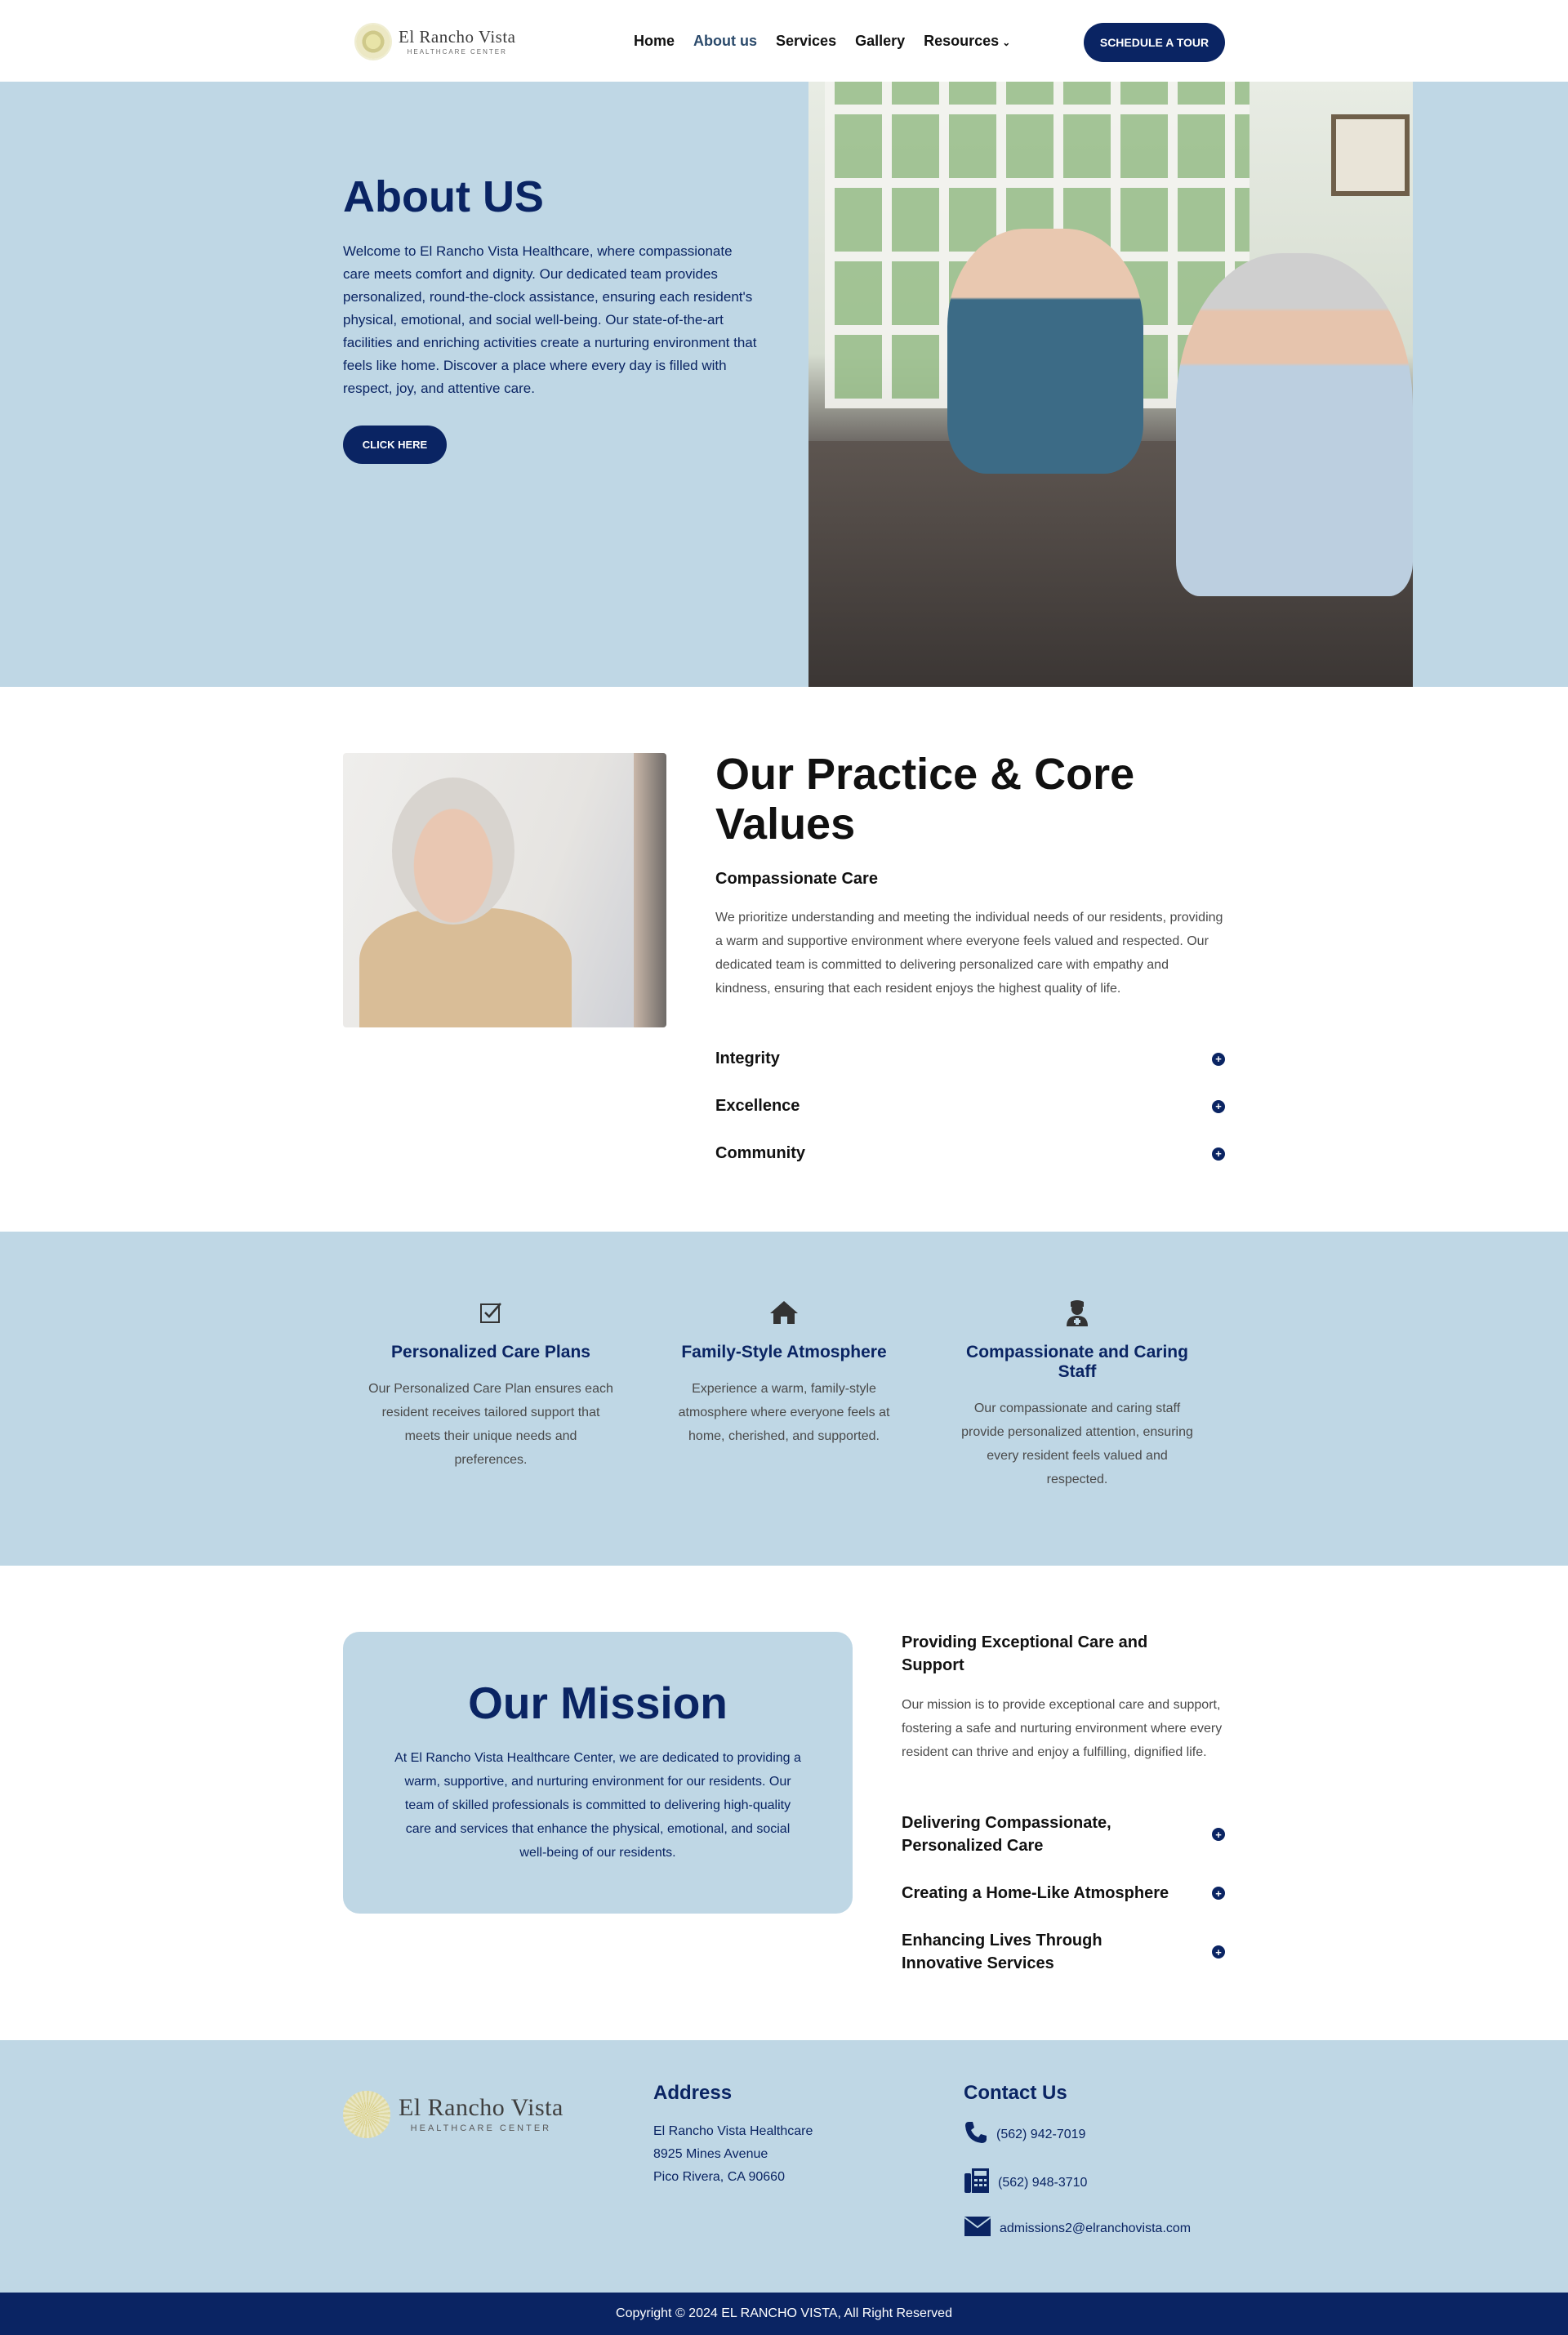 The height and width of the screenshot is (2335, 1568). What do you see at coordinates (725, 41) in the screenshot?
I see `nav-about-us: About us` at bounding box center [725, 41].